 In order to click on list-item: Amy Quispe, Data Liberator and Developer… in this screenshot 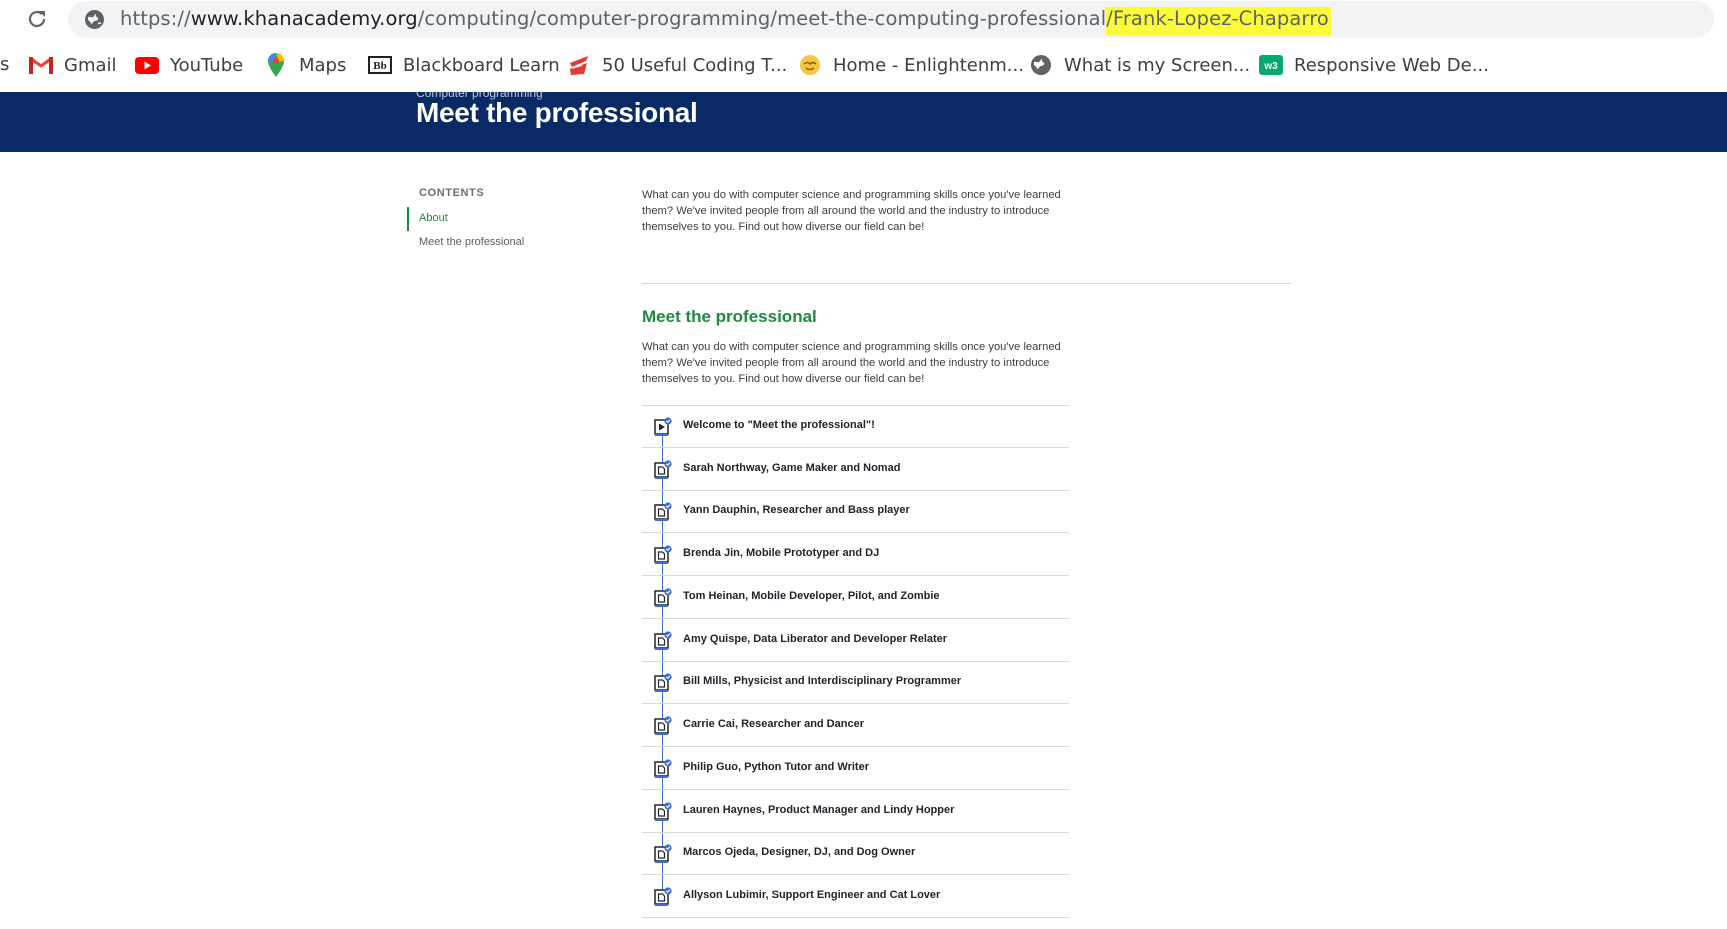, I will do `click(855, 640)`.